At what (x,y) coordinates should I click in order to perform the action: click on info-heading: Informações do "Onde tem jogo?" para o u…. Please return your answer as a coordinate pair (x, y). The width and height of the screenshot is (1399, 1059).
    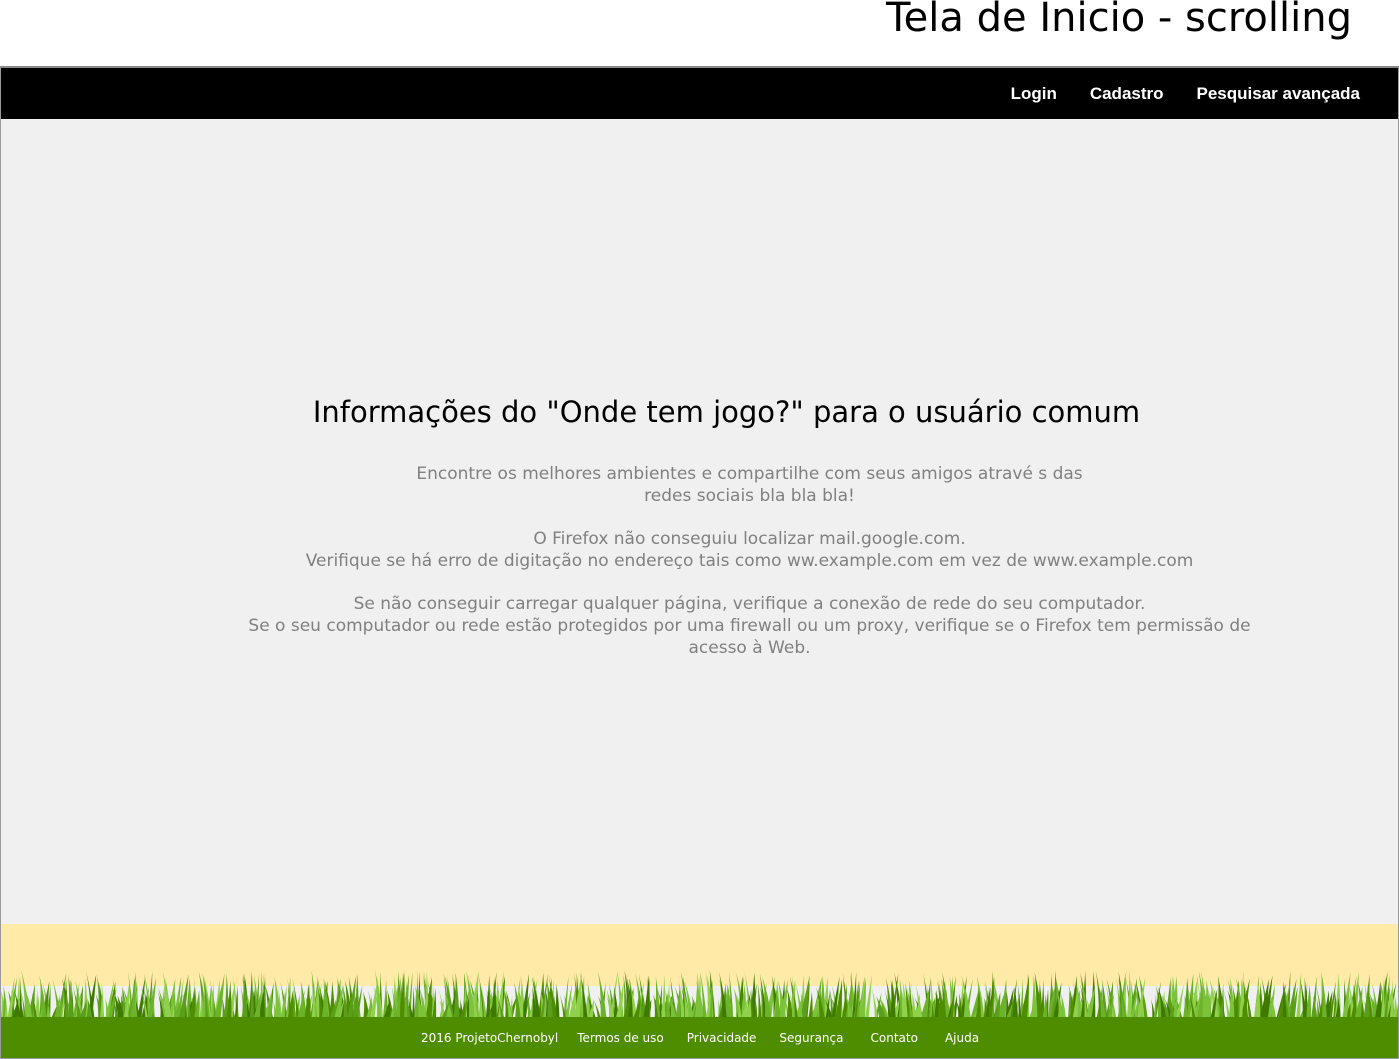
    Looking at the image, I should click on (726, 412).